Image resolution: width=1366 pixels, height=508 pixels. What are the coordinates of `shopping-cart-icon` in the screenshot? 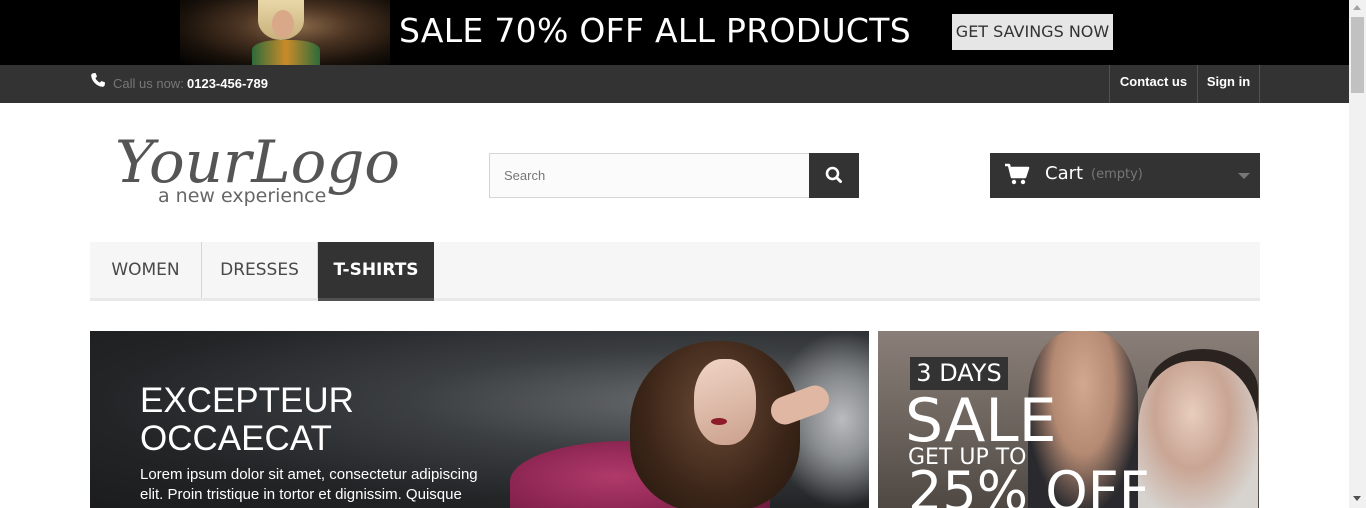 It's located at (1017, 174).